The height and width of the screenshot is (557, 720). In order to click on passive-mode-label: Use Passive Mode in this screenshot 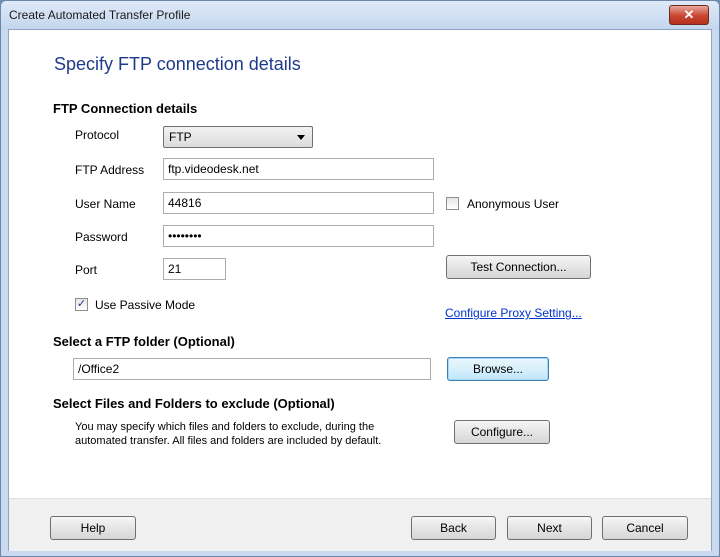, I will do `click(145, 305)`.